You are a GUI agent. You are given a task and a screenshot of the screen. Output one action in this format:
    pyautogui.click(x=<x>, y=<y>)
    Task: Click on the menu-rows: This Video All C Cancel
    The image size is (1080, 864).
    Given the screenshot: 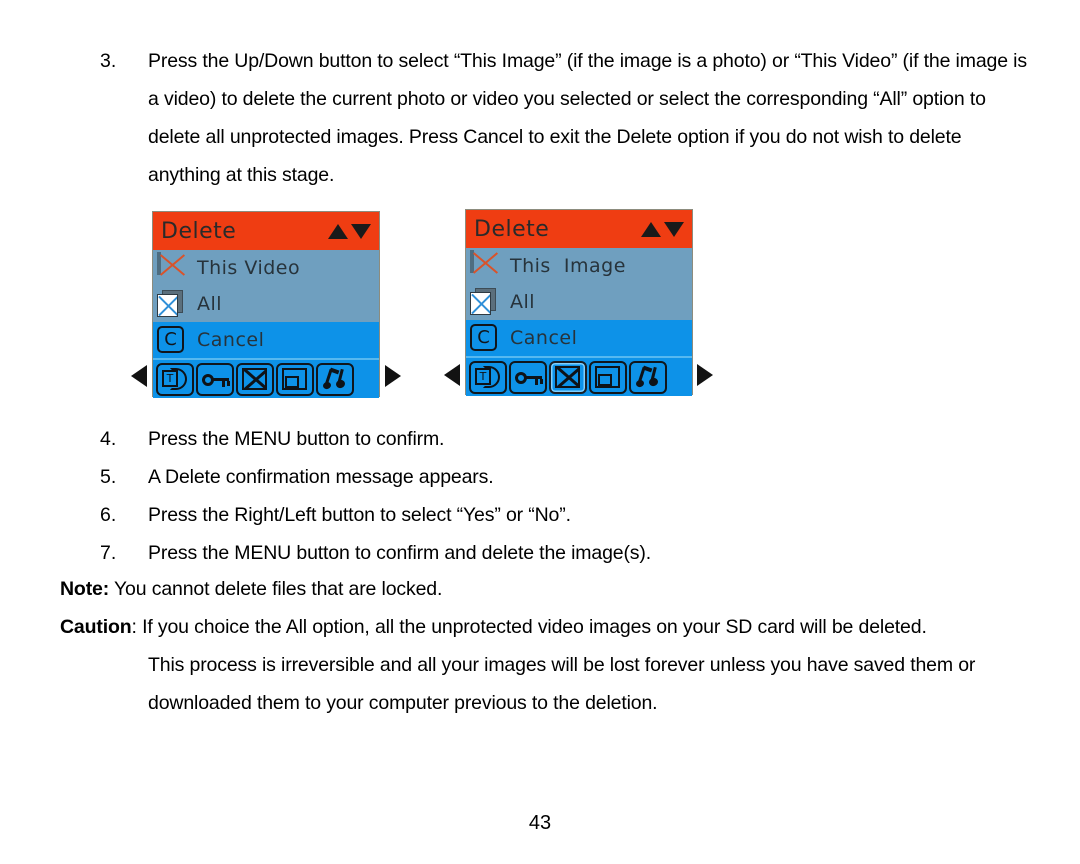 What is the action you would take?
    pyautogui.click(x=266, y=304)
    